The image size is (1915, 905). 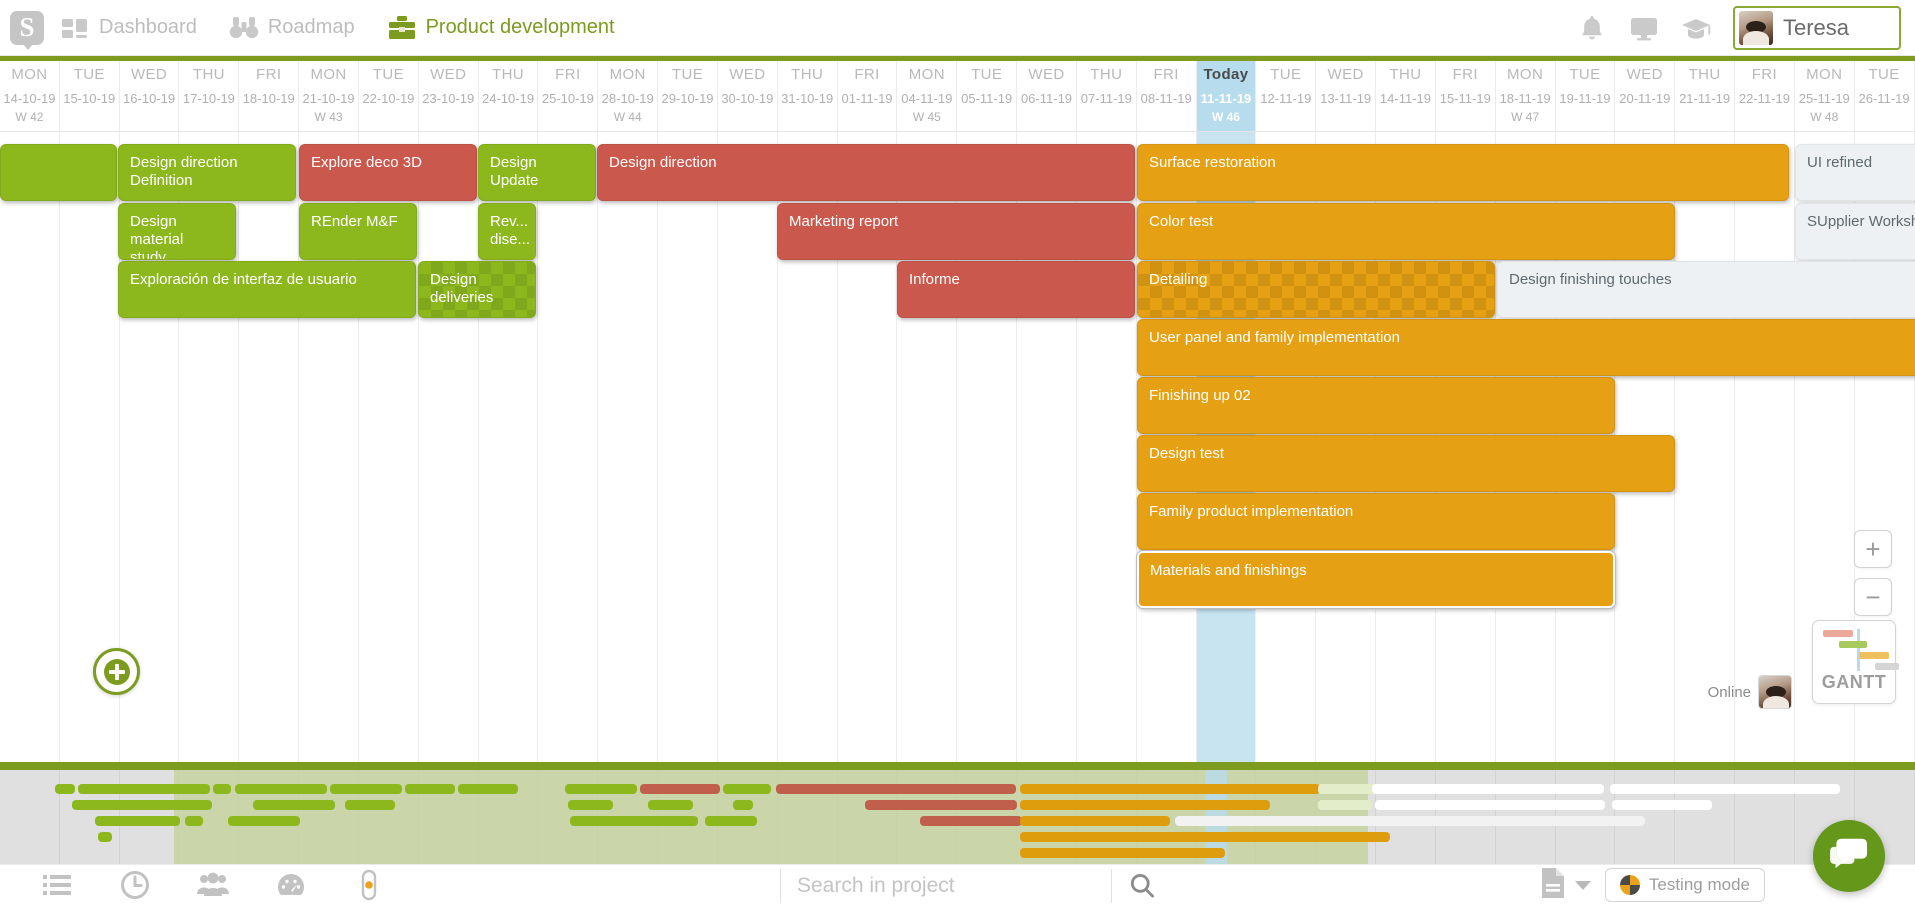 What do you see at coordinates (292, 28) in the screenshot?
I see `nav-item-roadmap: Roadmap` at bounding box center [292, 28].